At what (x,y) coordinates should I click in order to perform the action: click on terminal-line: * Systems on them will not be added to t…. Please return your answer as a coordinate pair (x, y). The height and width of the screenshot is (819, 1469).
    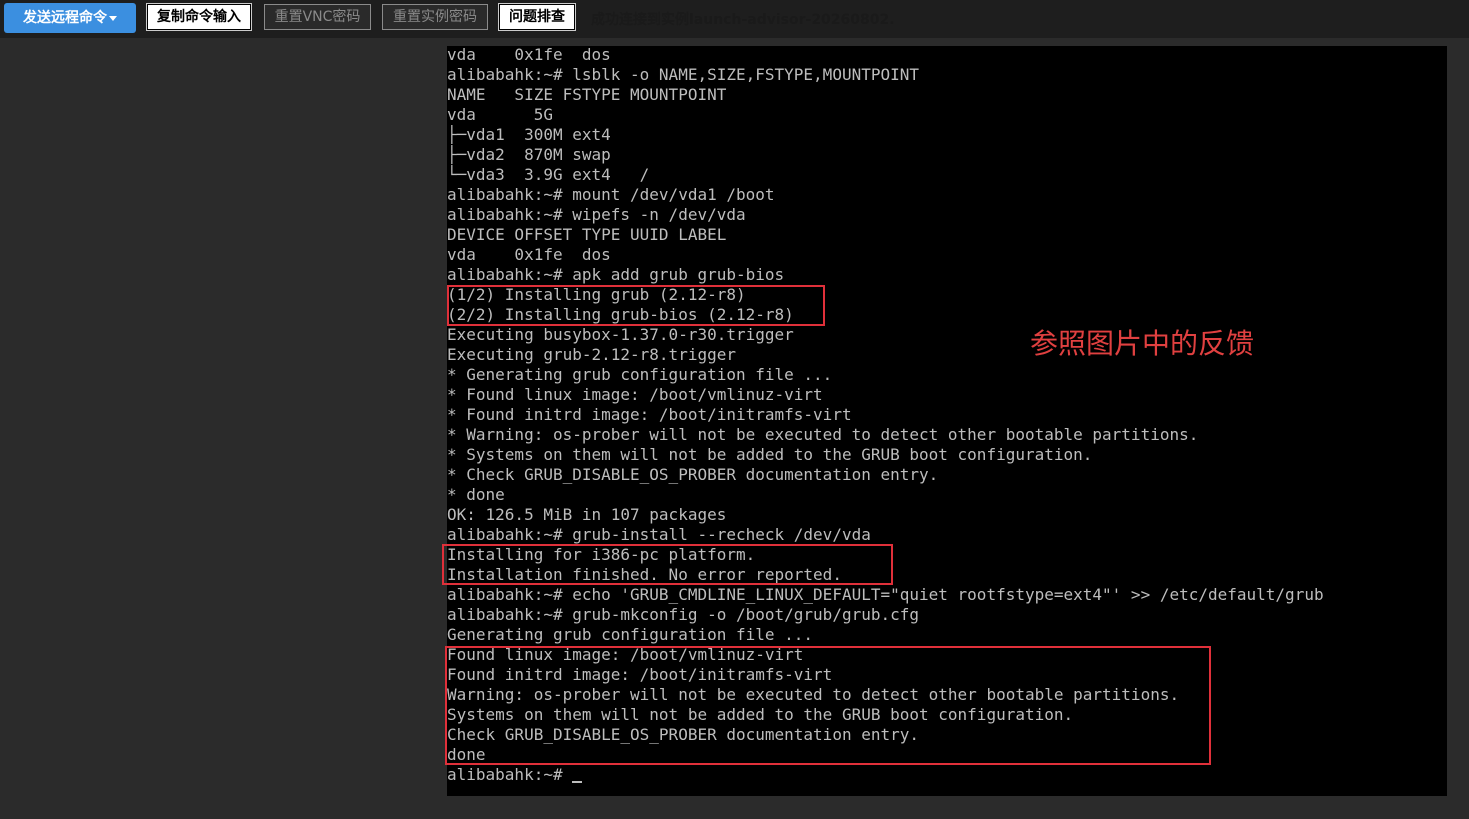
    Looking at the image, I should click on (770, 454).